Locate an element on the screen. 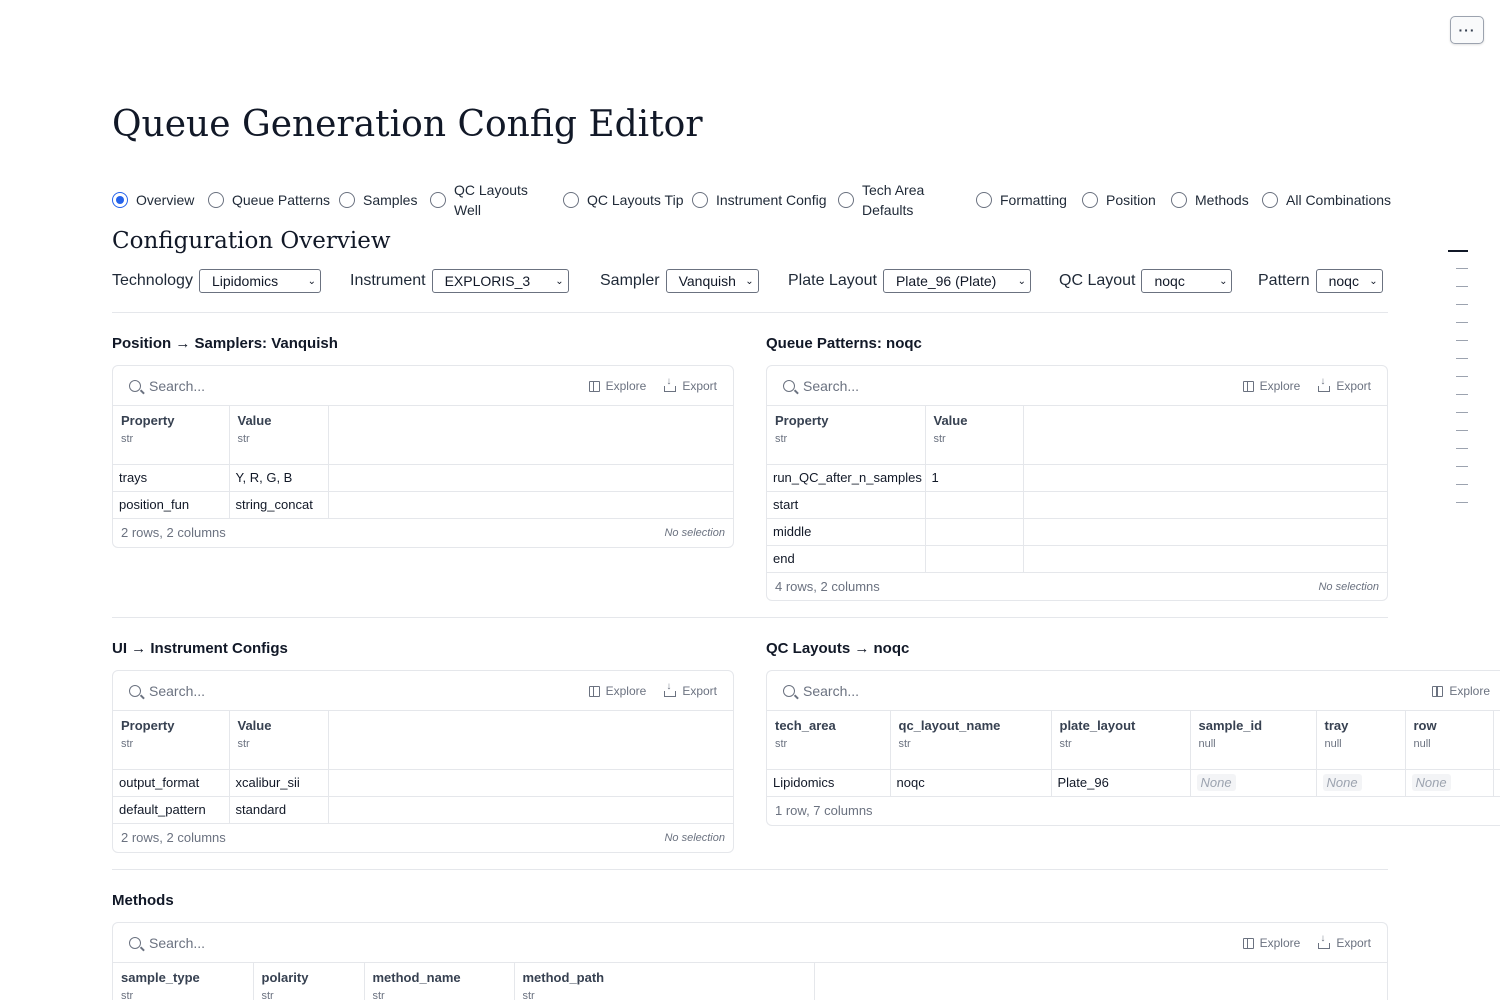  table-cell: output_format is located at coordinates (171, 783).